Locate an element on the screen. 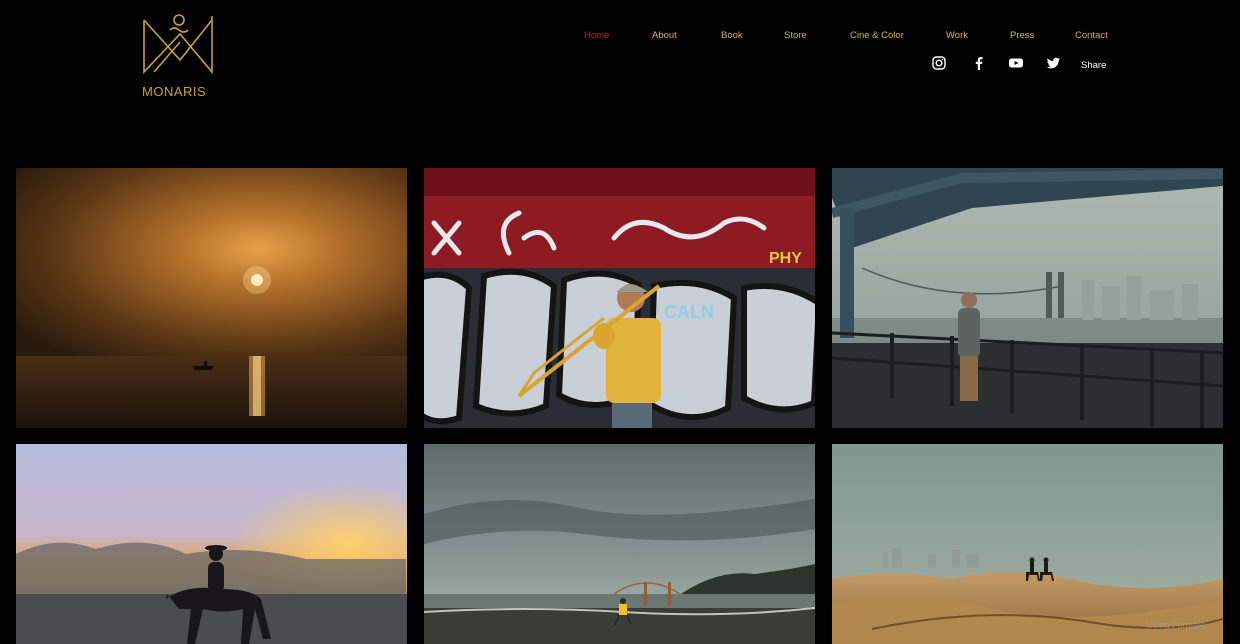  brand-logo: MONARIS is located at coordinates (181, 57).